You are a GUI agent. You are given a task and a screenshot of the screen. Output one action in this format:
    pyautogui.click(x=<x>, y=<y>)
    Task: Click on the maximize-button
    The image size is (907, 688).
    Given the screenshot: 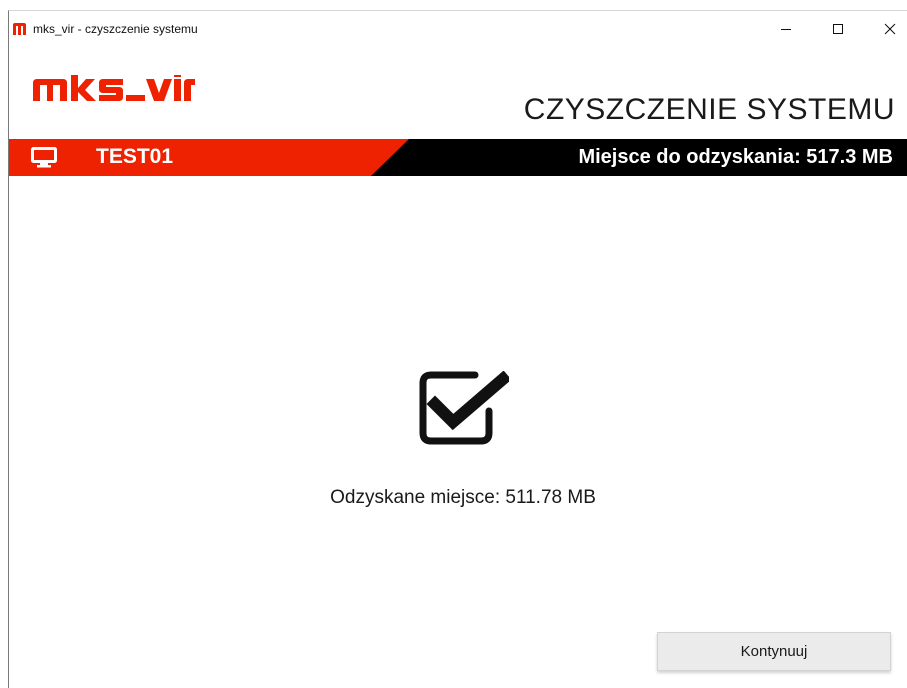 What is the action you would take?
    pyautogui.click(x=838, y=29)
    